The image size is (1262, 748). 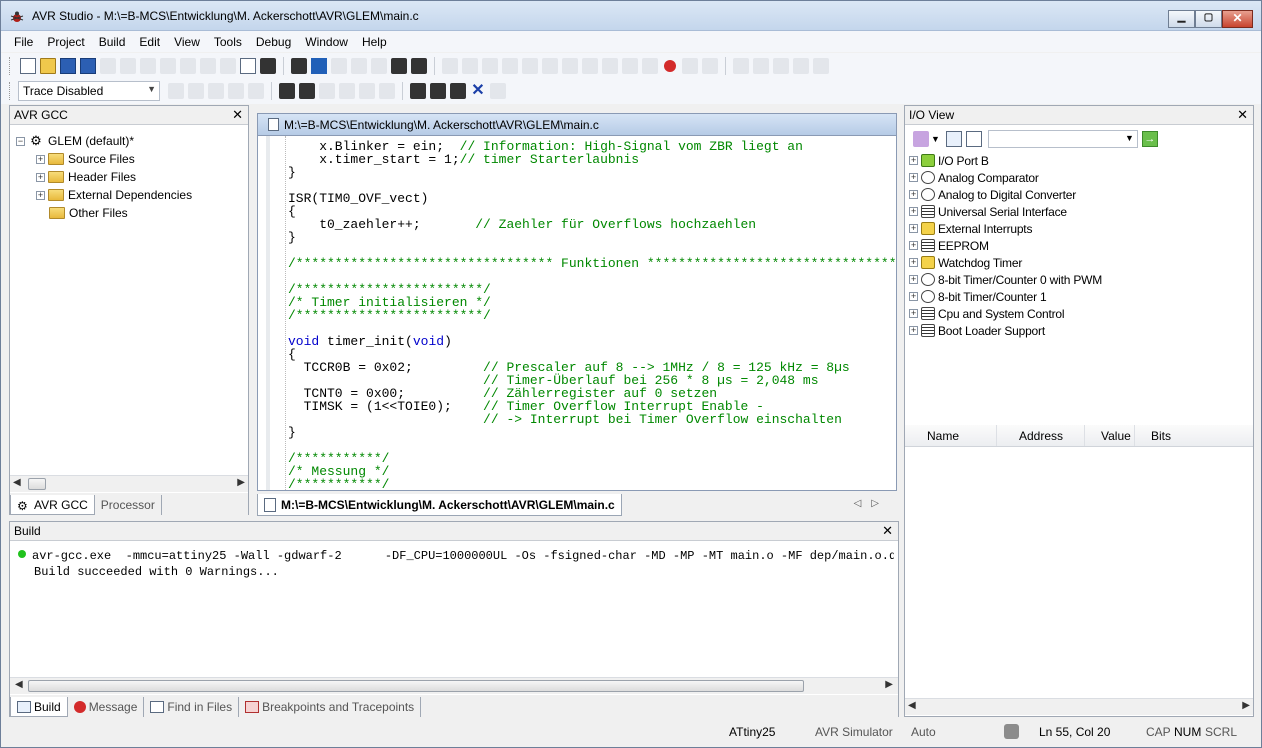 I want to click on watch-window-icon, so click(x=741, y=66).